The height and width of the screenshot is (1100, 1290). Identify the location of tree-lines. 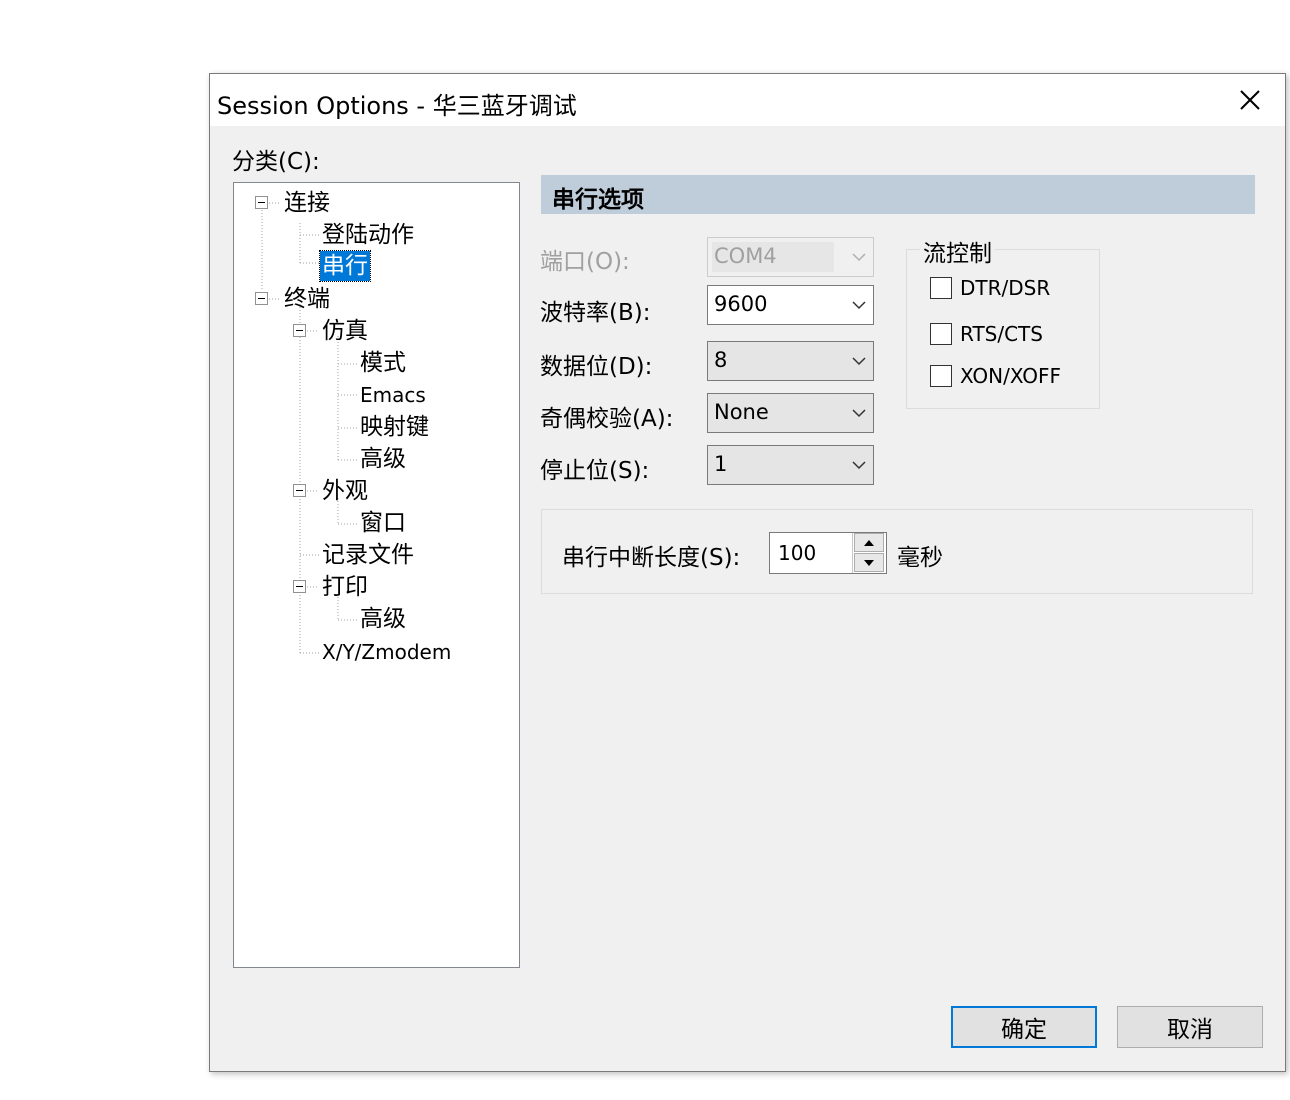
(309, 428).